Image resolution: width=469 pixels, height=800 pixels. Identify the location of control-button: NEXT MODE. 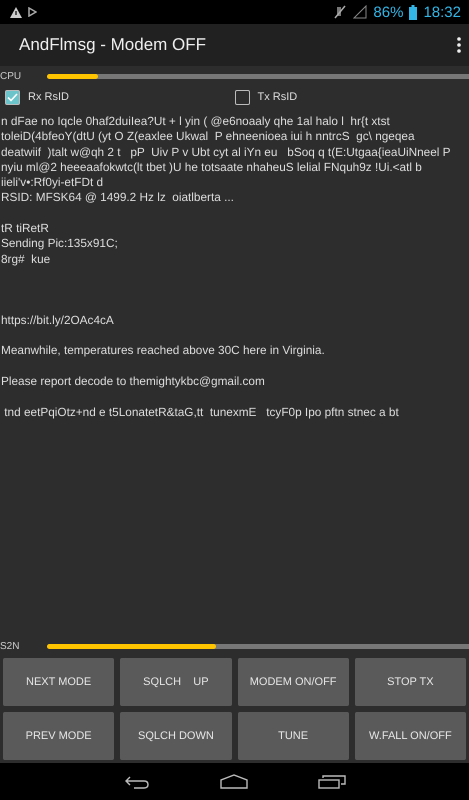
(58, 682).